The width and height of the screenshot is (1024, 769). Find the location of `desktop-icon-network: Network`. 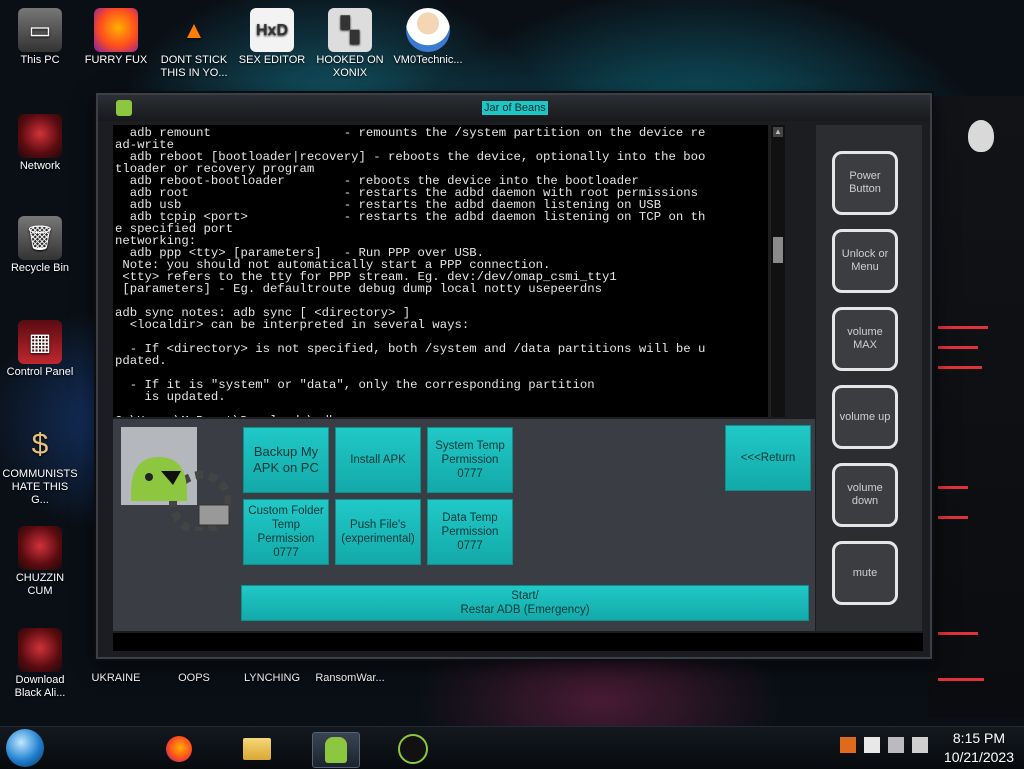

desktop-icon-network: Network is located at coordinates (40, 143).